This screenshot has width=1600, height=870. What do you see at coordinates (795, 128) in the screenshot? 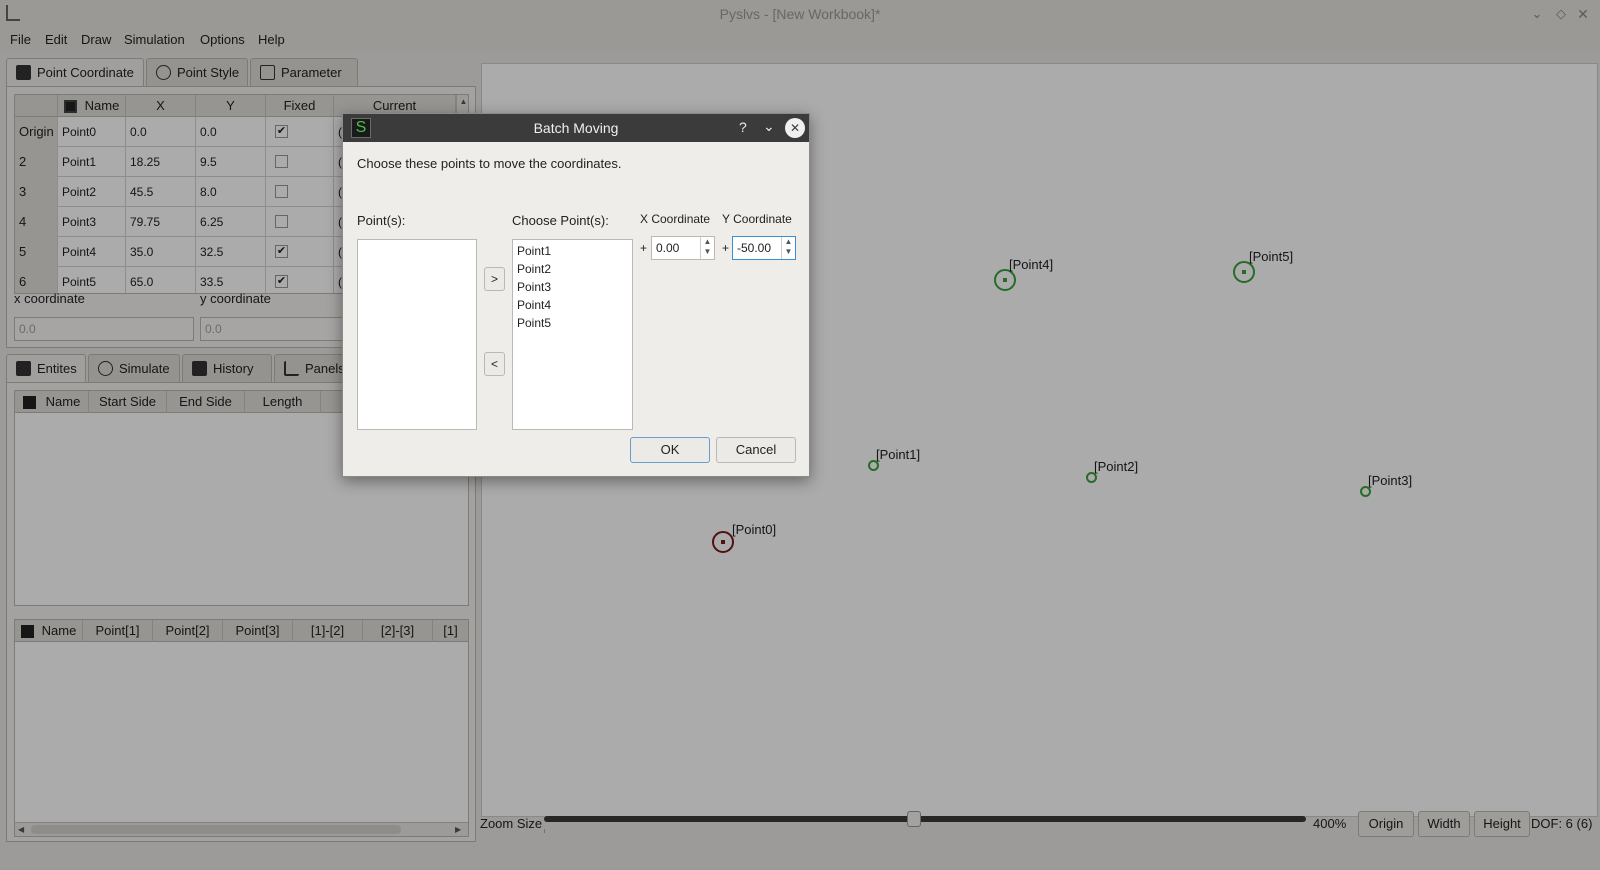
I see `close-icon: ✕` at bounding box center [795, 128].